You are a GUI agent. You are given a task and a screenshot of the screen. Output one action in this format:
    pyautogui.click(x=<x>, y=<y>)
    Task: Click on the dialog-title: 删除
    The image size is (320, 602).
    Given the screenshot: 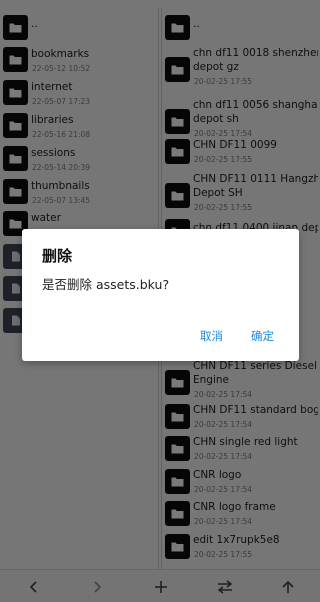 What is the action you would take?
    pyautogui.click(x=57, y=256)
    